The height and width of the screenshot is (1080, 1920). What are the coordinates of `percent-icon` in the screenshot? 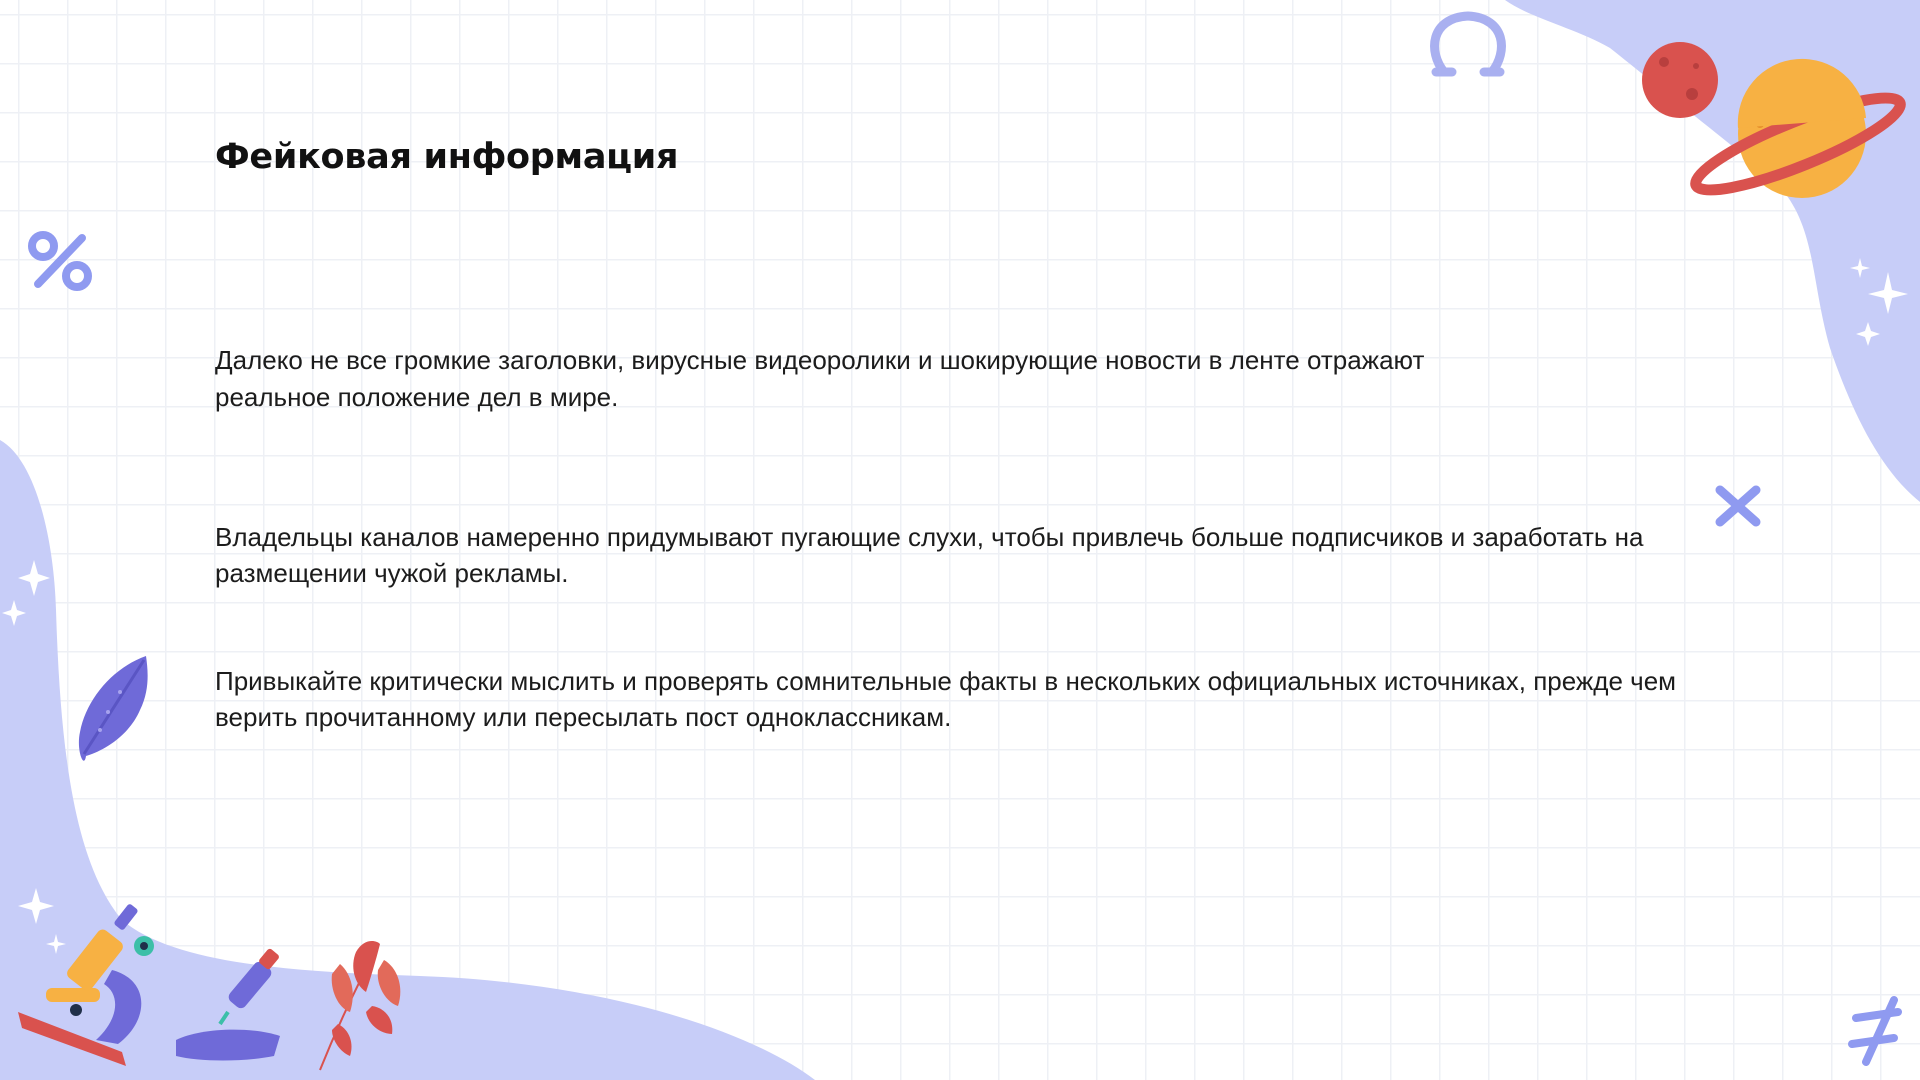 It's located at (60, 261).